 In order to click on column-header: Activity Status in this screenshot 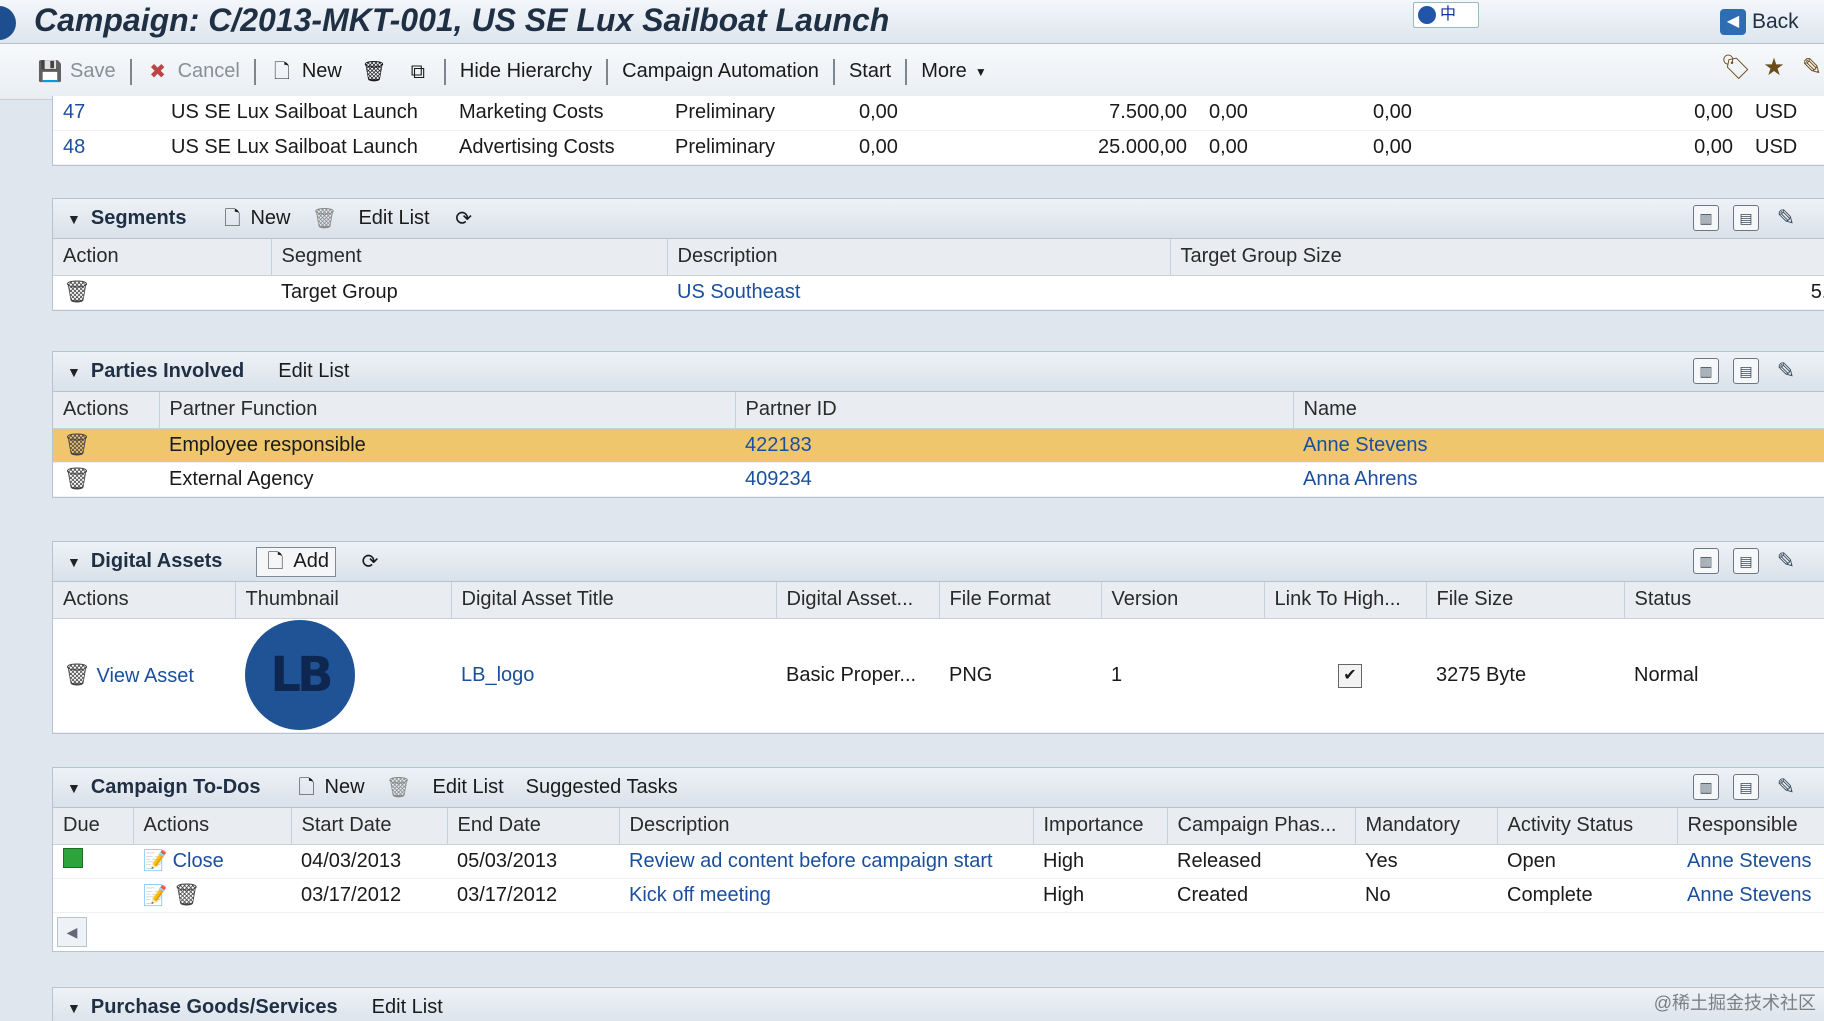, I will do `click(1587, 826)`.